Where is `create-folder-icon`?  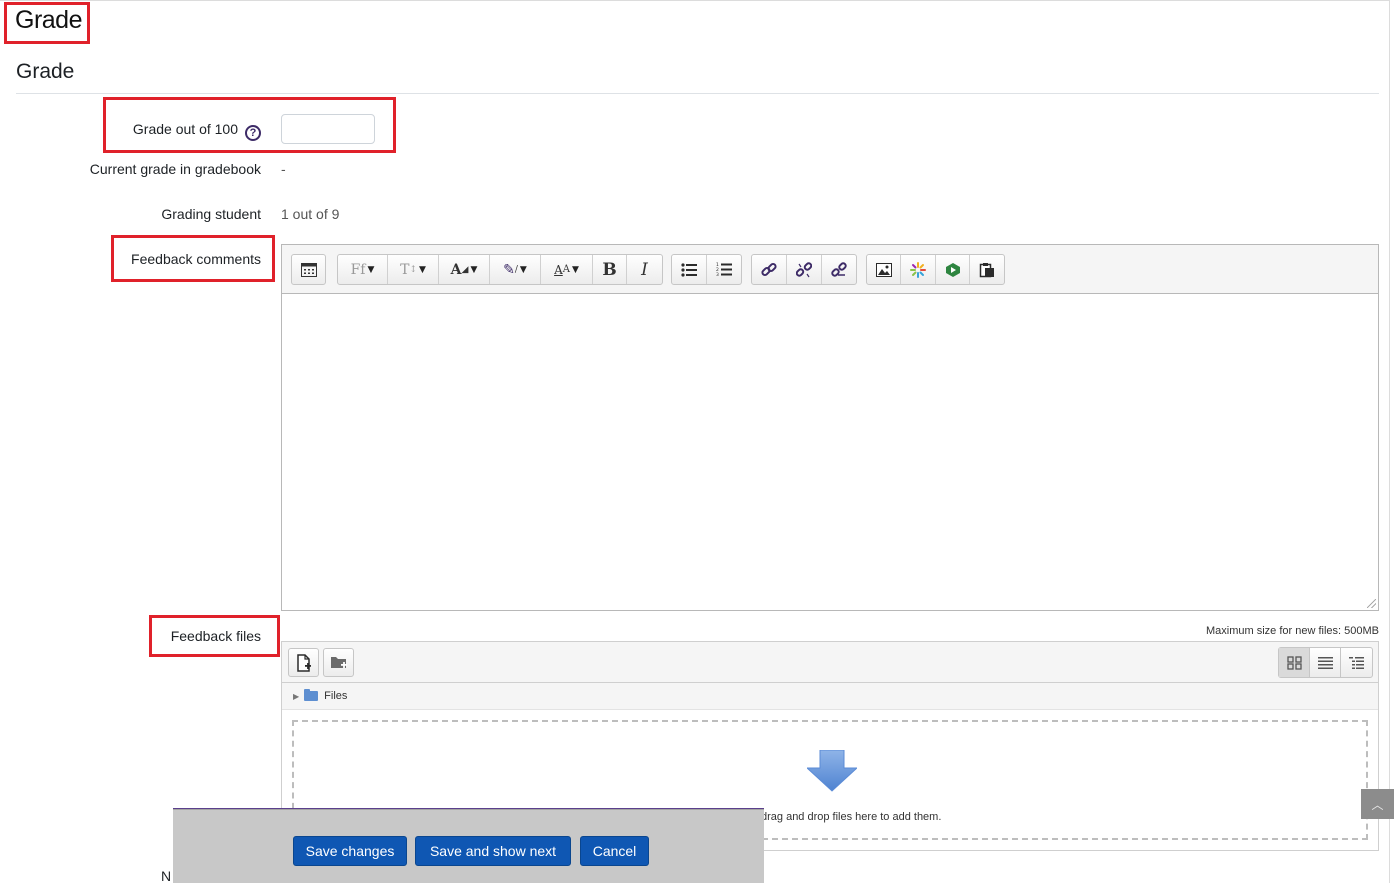 create-folder-icon is located at coordinates (338, 662).